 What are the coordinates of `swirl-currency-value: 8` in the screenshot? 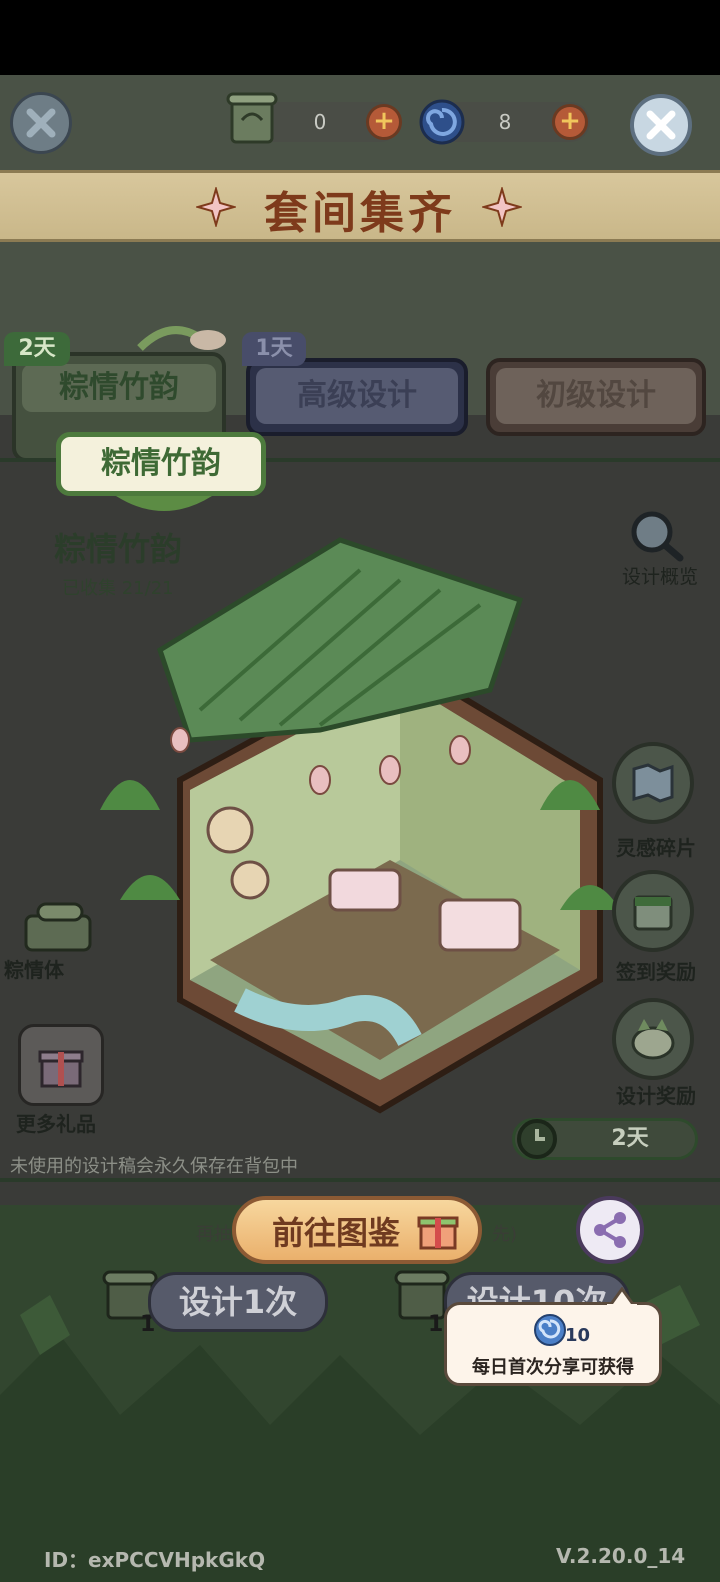 It's located at (505, 122).